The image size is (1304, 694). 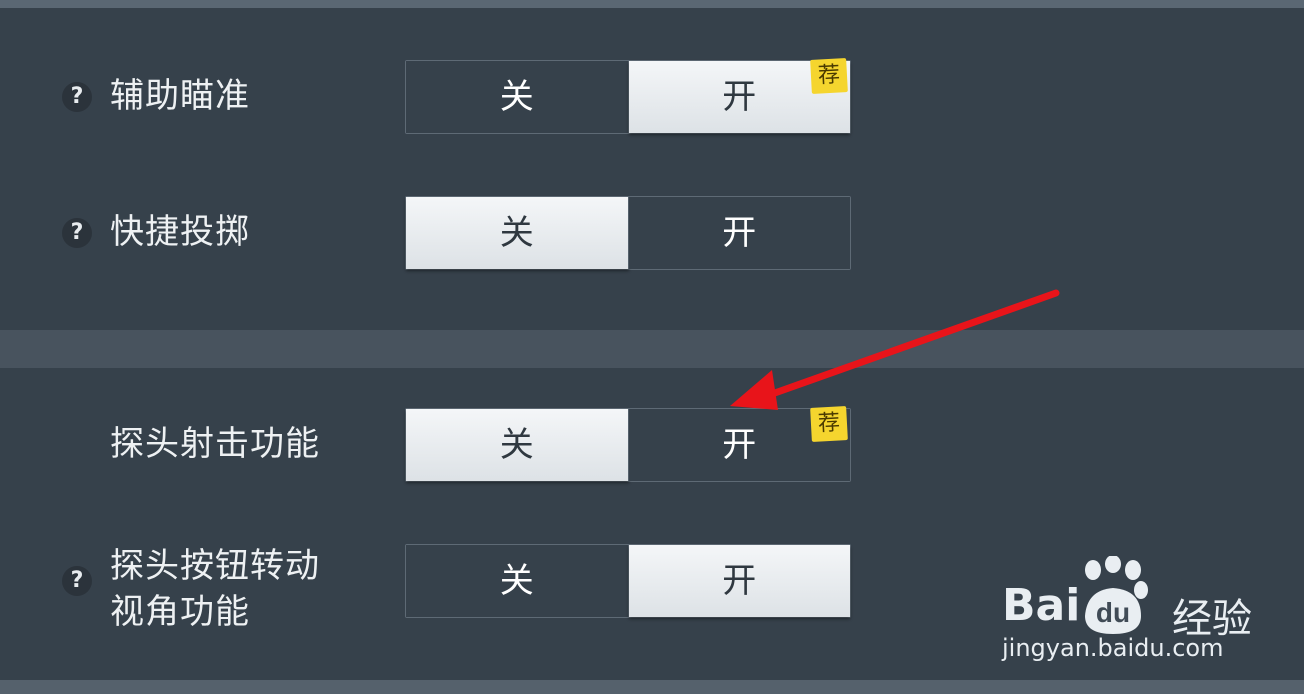 I want to click on baidu-paw-icon: du, so click(x=1116, y=595).